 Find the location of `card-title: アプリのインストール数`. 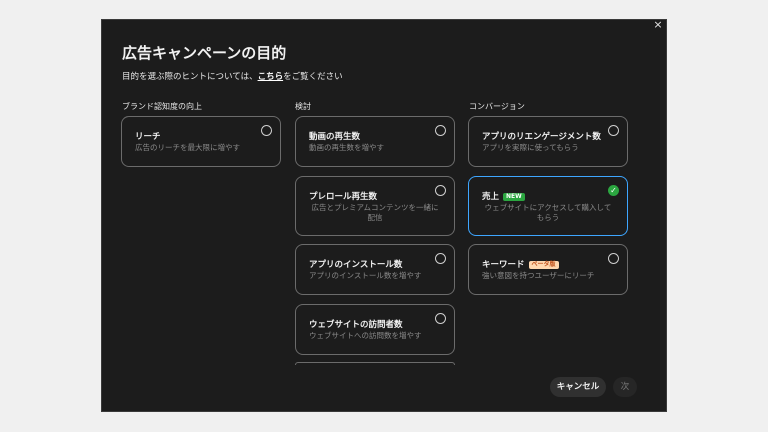

card-title: アプリのインストール数 is located at coordinates (356, 265).